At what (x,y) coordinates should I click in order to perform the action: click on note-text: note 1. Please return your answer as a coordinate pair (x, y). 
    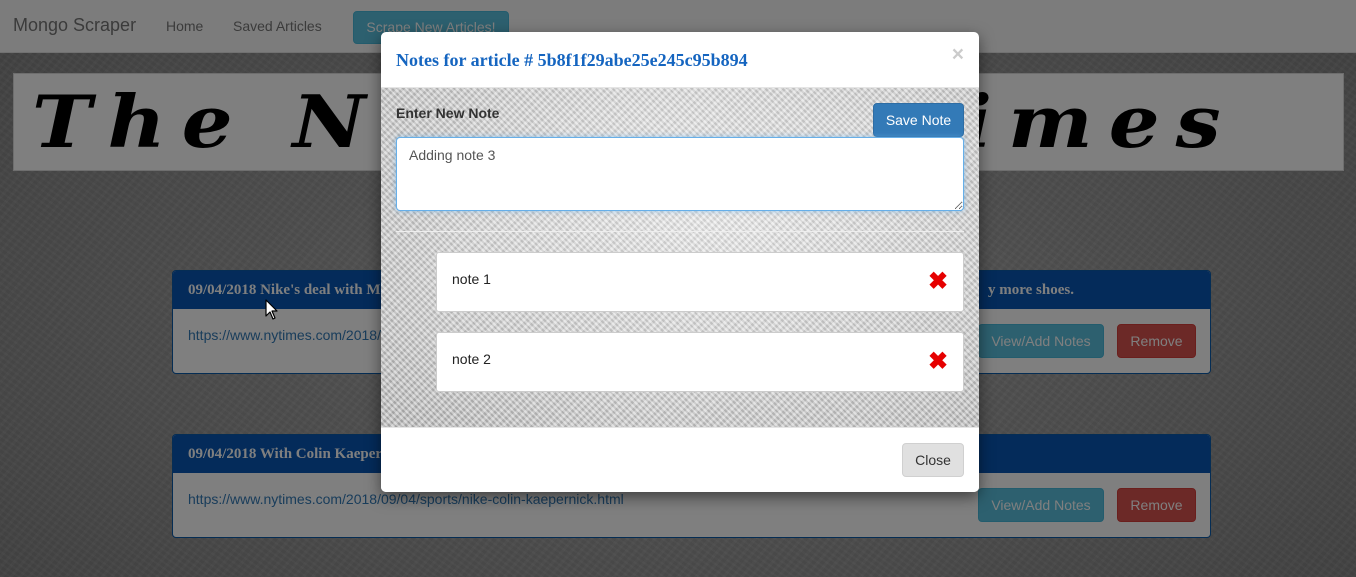
    Looking at the image, I should click on (471, 279).